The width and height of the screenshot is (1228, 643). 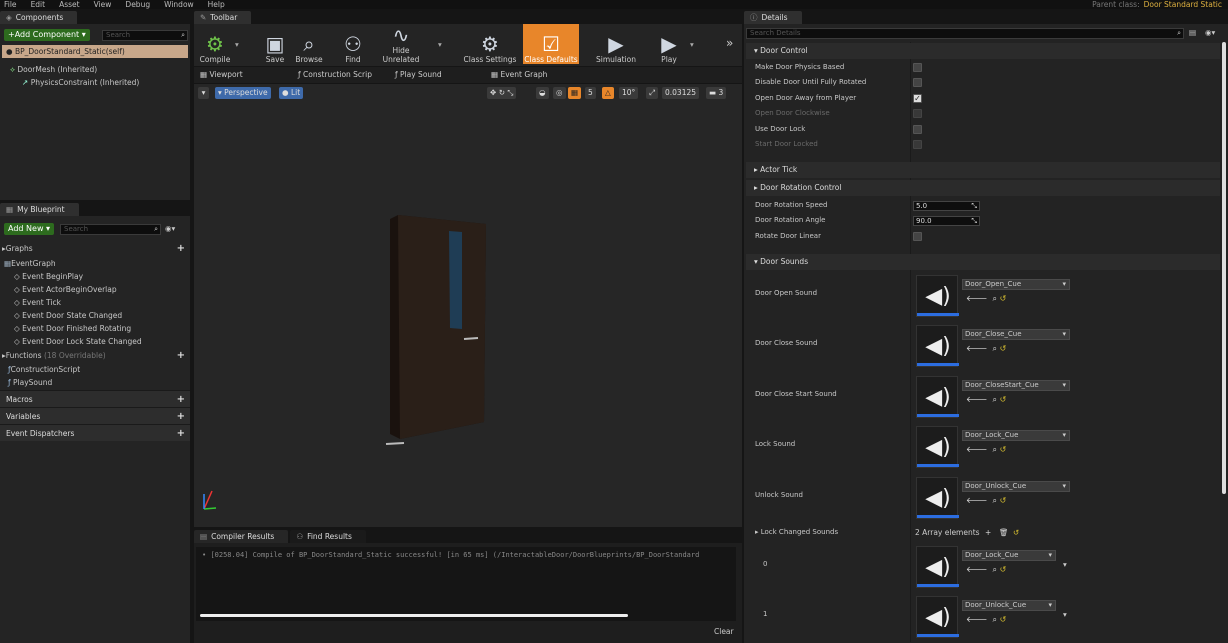 What do you see at coordinates (309, 44) in the screenshot?
I see `browse-button: ⌕ Browse` at bounding box center [309, 44].